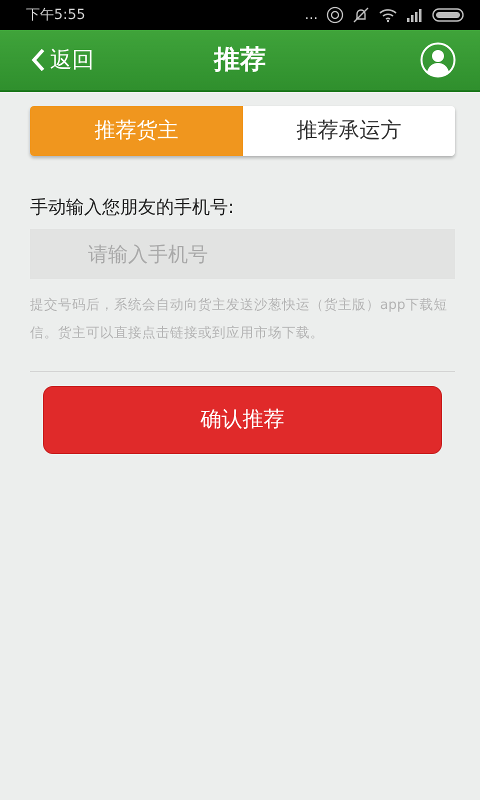  I want to click on page-title: 推荐, so click(240, 60).